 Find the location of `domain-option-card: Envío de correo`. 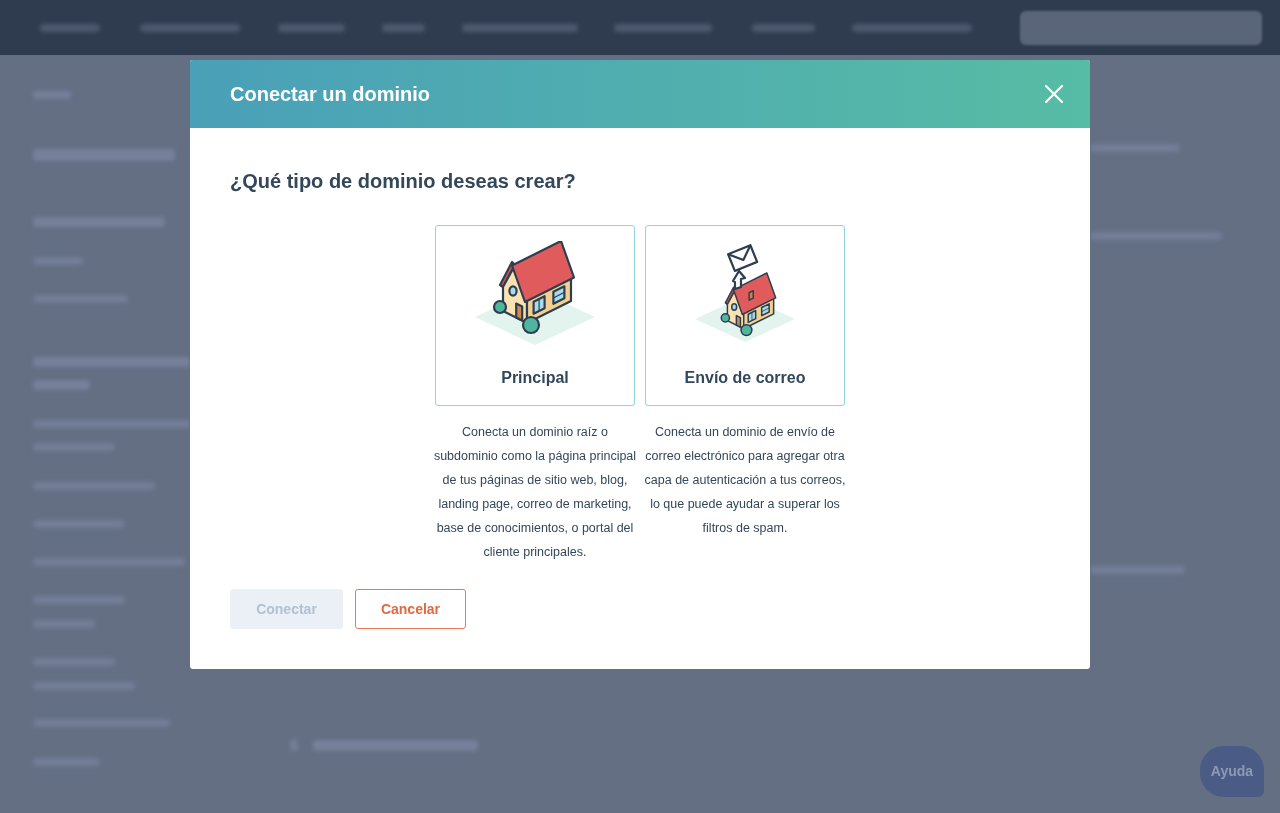

domain-option-card: Envío de correo is located at coordinates (745, 315).